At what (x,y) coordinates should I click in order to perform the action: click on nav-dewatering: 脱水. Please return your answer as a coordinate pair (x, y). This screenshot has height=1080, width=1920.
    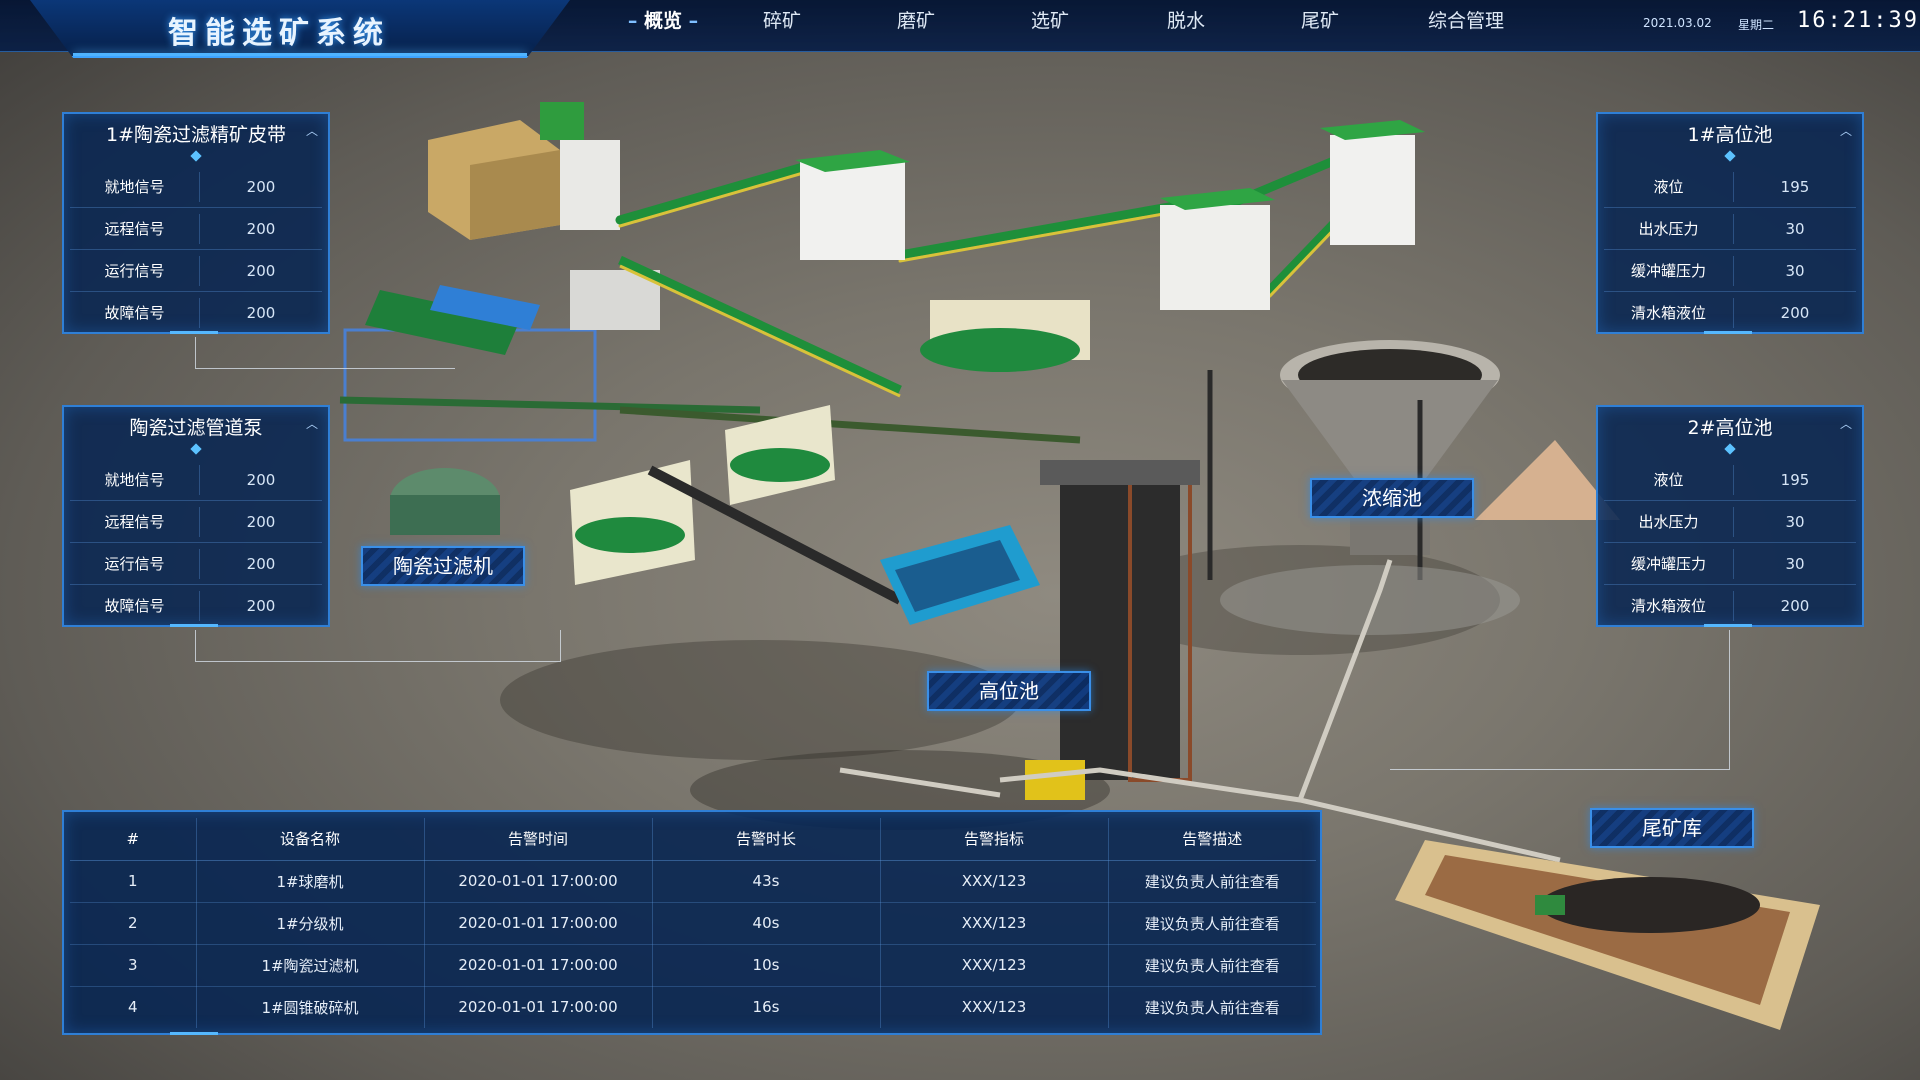
    Looking at the image, I should click on (1186, 22).